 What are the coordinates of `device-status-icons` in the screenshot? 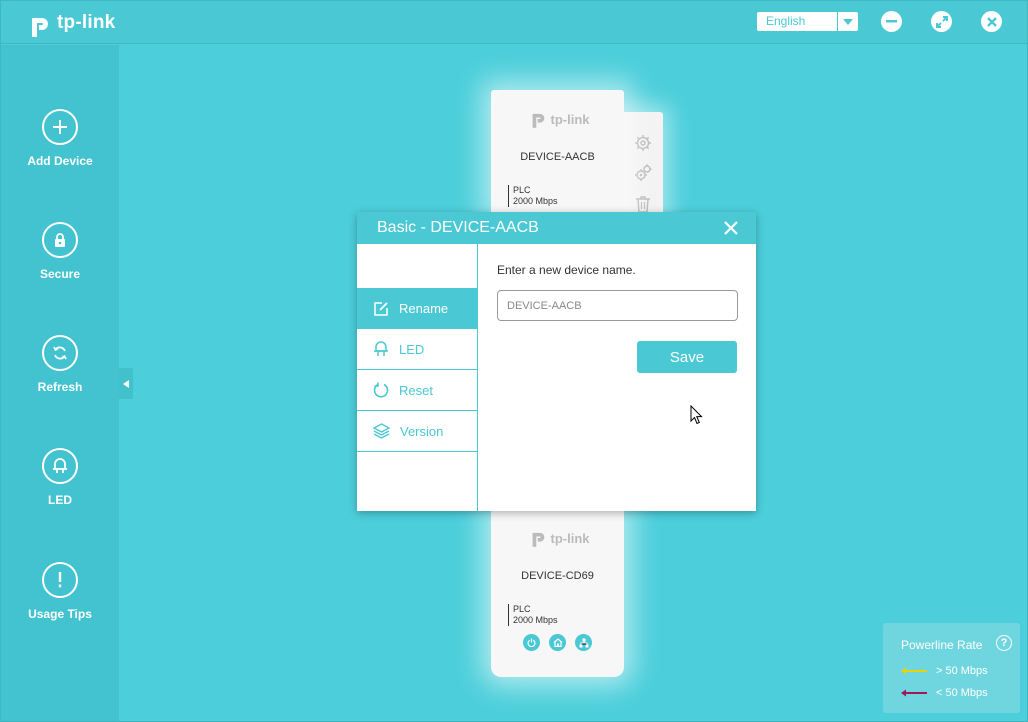 It's located at (557, 642).